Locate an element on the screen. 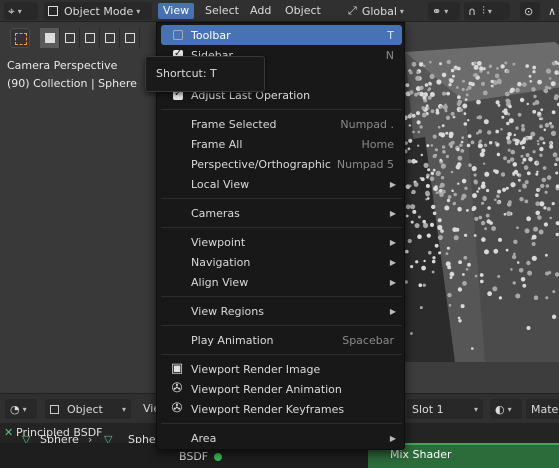 The height and width of the screenshot is (468, 559). falloff-icon: ∧ is located at coordinates (552, 11).